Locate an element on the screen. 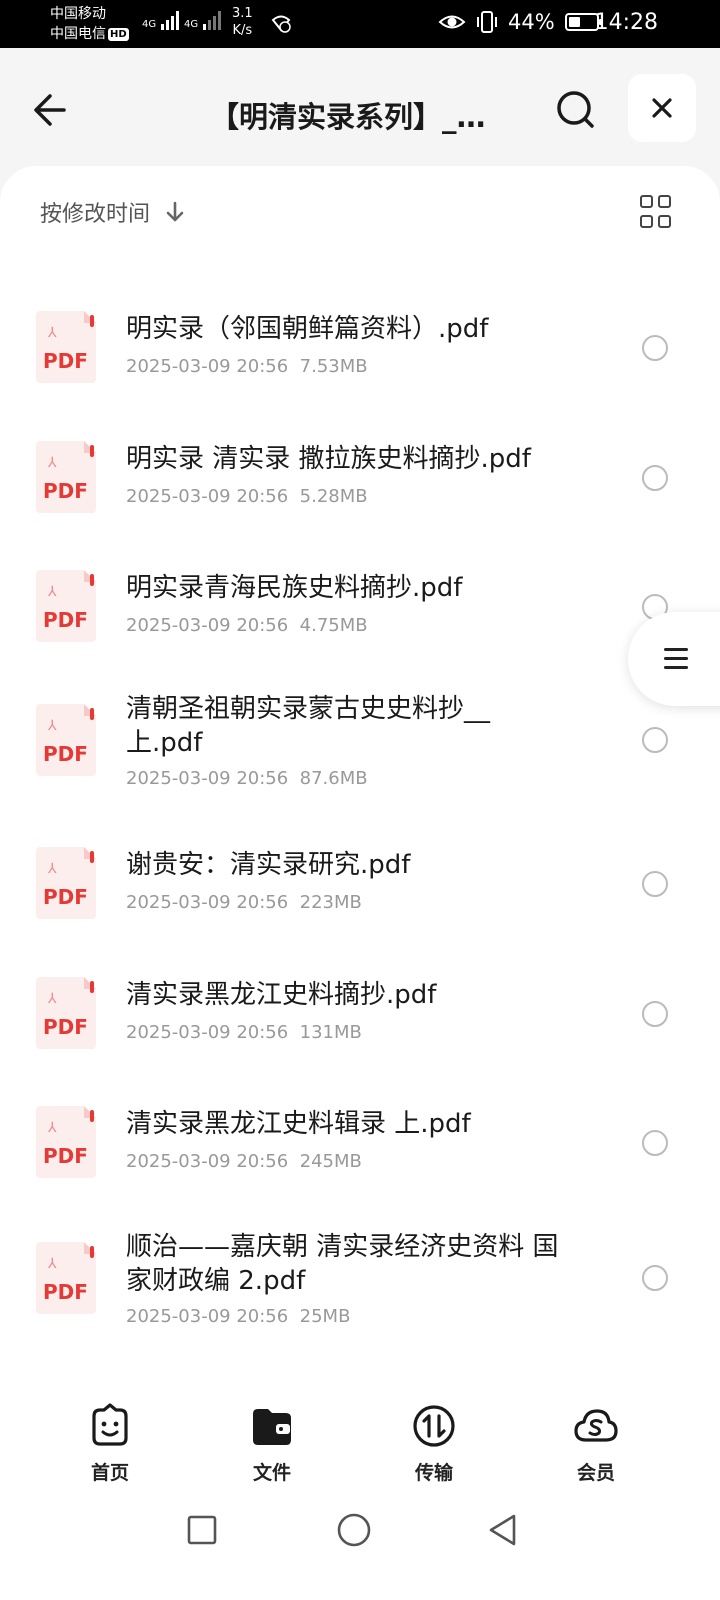 The width and height of the screenshot is (720, 1600). file-size: 223MB is located at coordinates (330, 902).